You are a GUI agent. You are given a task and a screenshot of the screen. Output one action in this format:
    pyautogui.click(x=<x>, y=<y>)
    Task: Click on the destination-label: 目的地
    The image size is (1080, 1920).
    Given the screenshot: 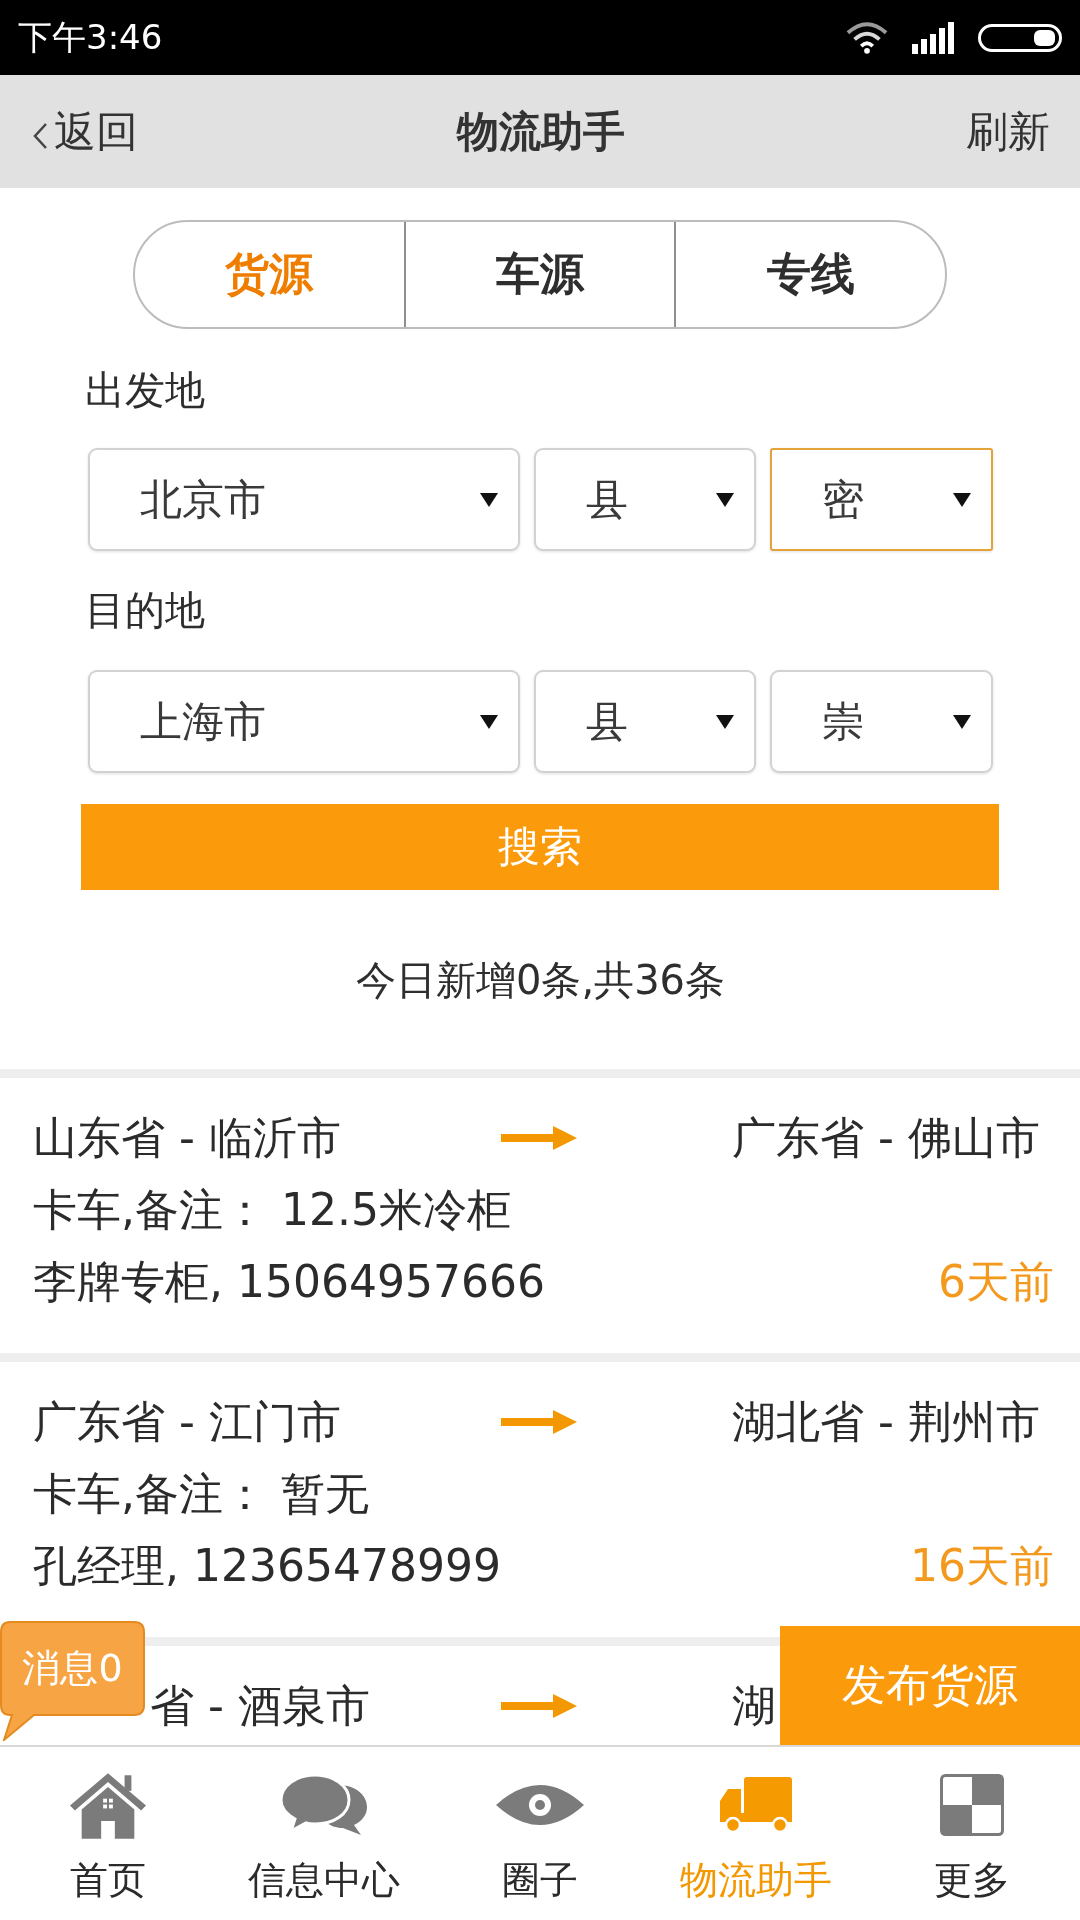 What is the action you would take?
    pyautogui.click(x=145, y=610)
    